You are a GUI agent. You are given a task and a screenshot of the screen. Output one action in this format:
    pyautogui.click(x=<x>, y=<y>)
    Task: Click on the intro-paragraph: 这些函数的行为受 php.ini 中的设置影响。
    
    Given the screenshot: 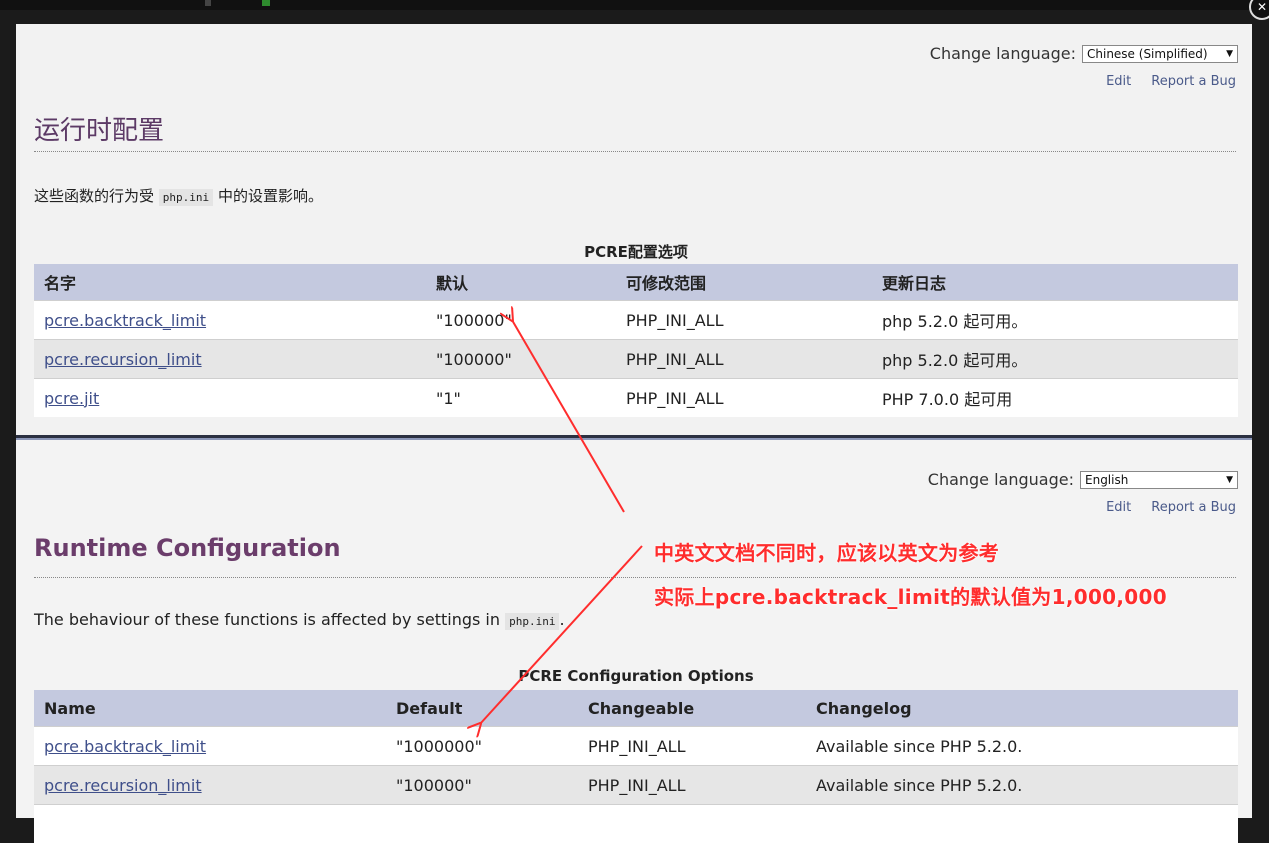 What is the action you would take?
    pyautogui.click(x=178, y=195)
    